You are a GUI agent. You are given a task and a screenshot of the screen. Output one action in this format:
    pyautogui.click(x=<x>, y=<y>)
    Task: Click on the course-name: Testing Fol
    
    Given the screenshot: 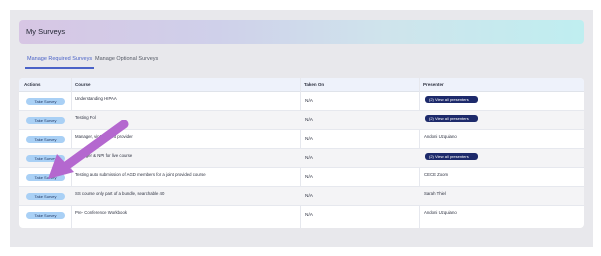 What is the action you would take?
    pyautogui.click(x=85, y=117)
    